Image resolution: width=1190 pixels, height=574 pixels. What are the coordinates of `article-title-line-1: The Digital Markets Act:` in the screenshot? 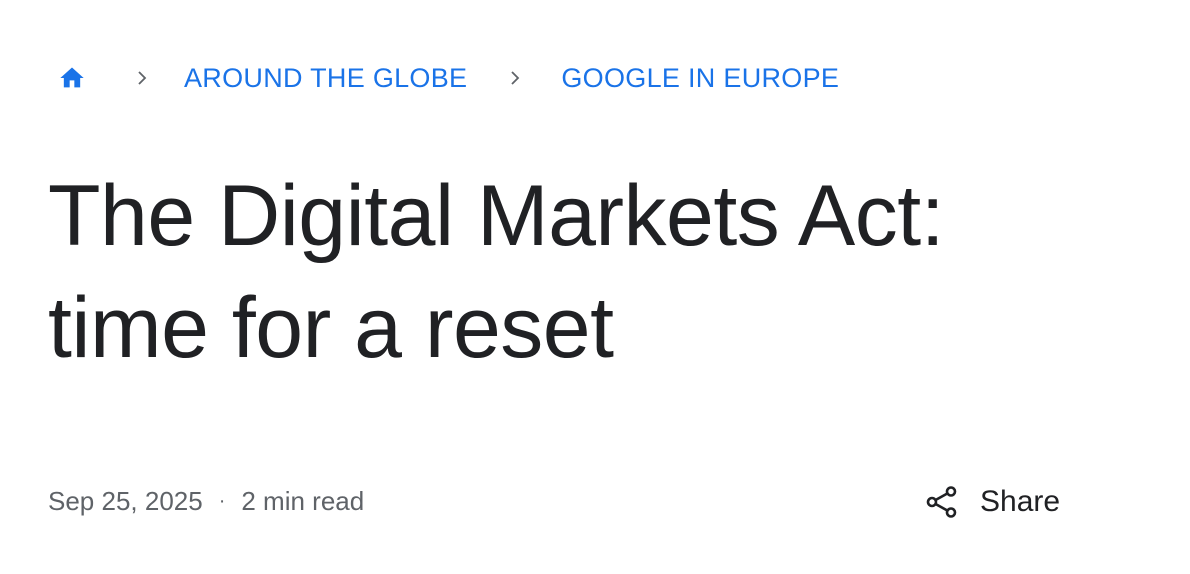 It's located at (496, 216).